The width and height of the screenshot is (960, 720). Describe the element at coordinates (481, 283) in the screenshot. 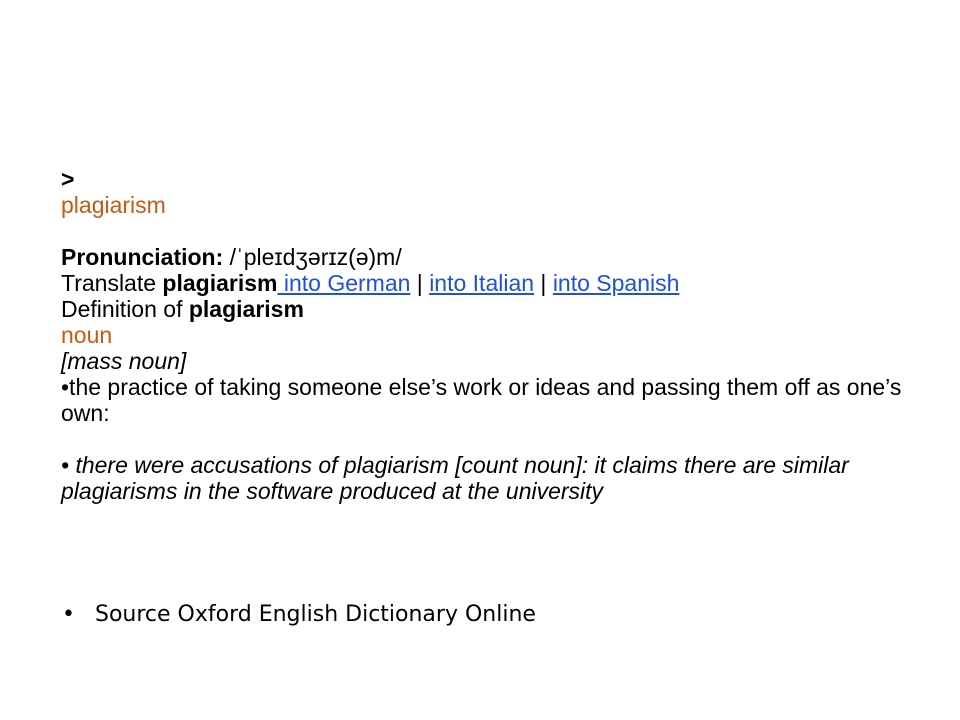

I see `link-into-italian: into Italian` at that location.